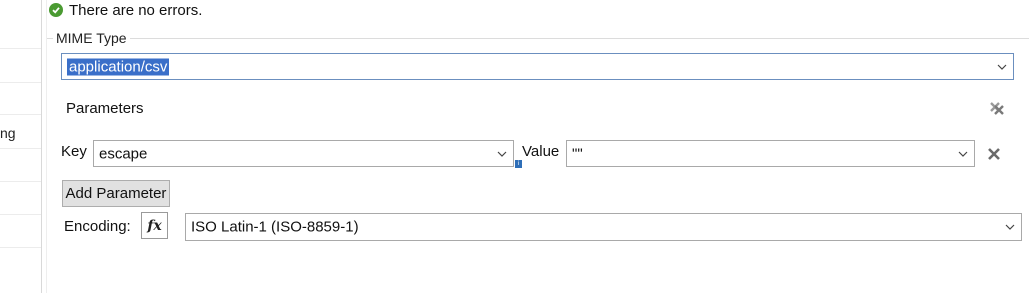  Describe the element at coordinates (538, 38) in the screenshot. I see `mime-group-border` at that location.